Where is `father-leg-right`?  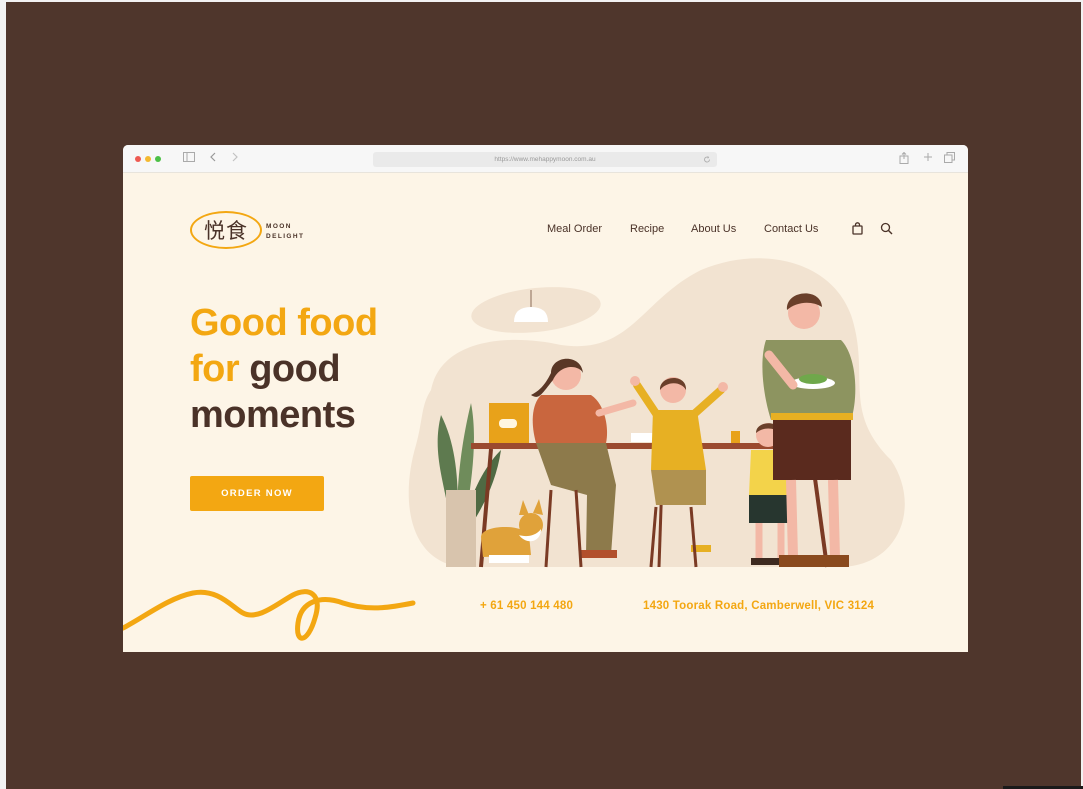
father-leg-right is located at coordinates (834, 518).